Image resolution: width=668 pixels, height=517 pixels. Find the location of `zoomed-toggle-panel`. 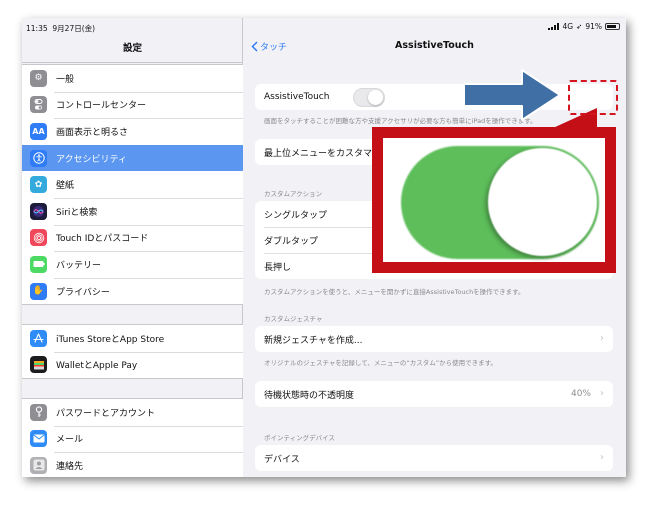

zoomed-toggle-panel is located at coordinates (494, 200).